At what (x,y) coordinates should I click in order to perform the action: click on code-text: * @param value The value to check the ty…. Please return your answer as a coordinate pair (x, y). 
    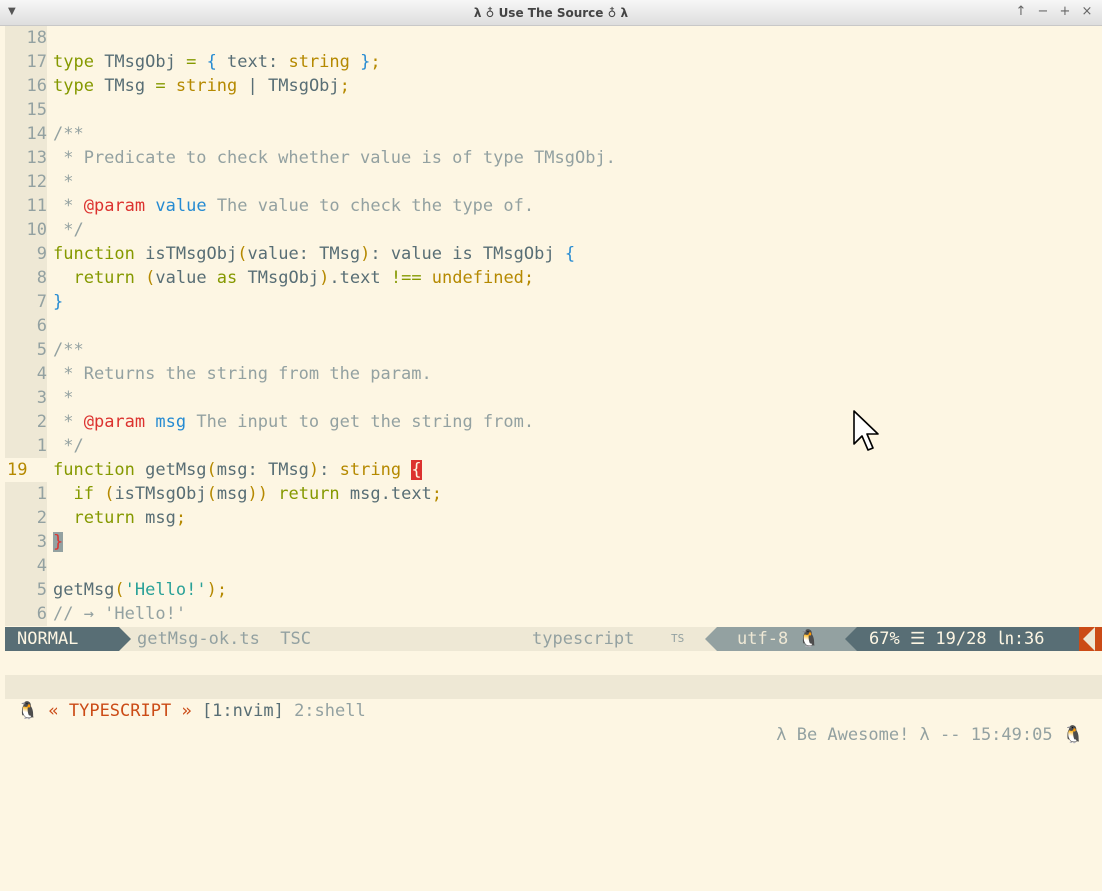
    Looking at the image, I should click on (293, 206).